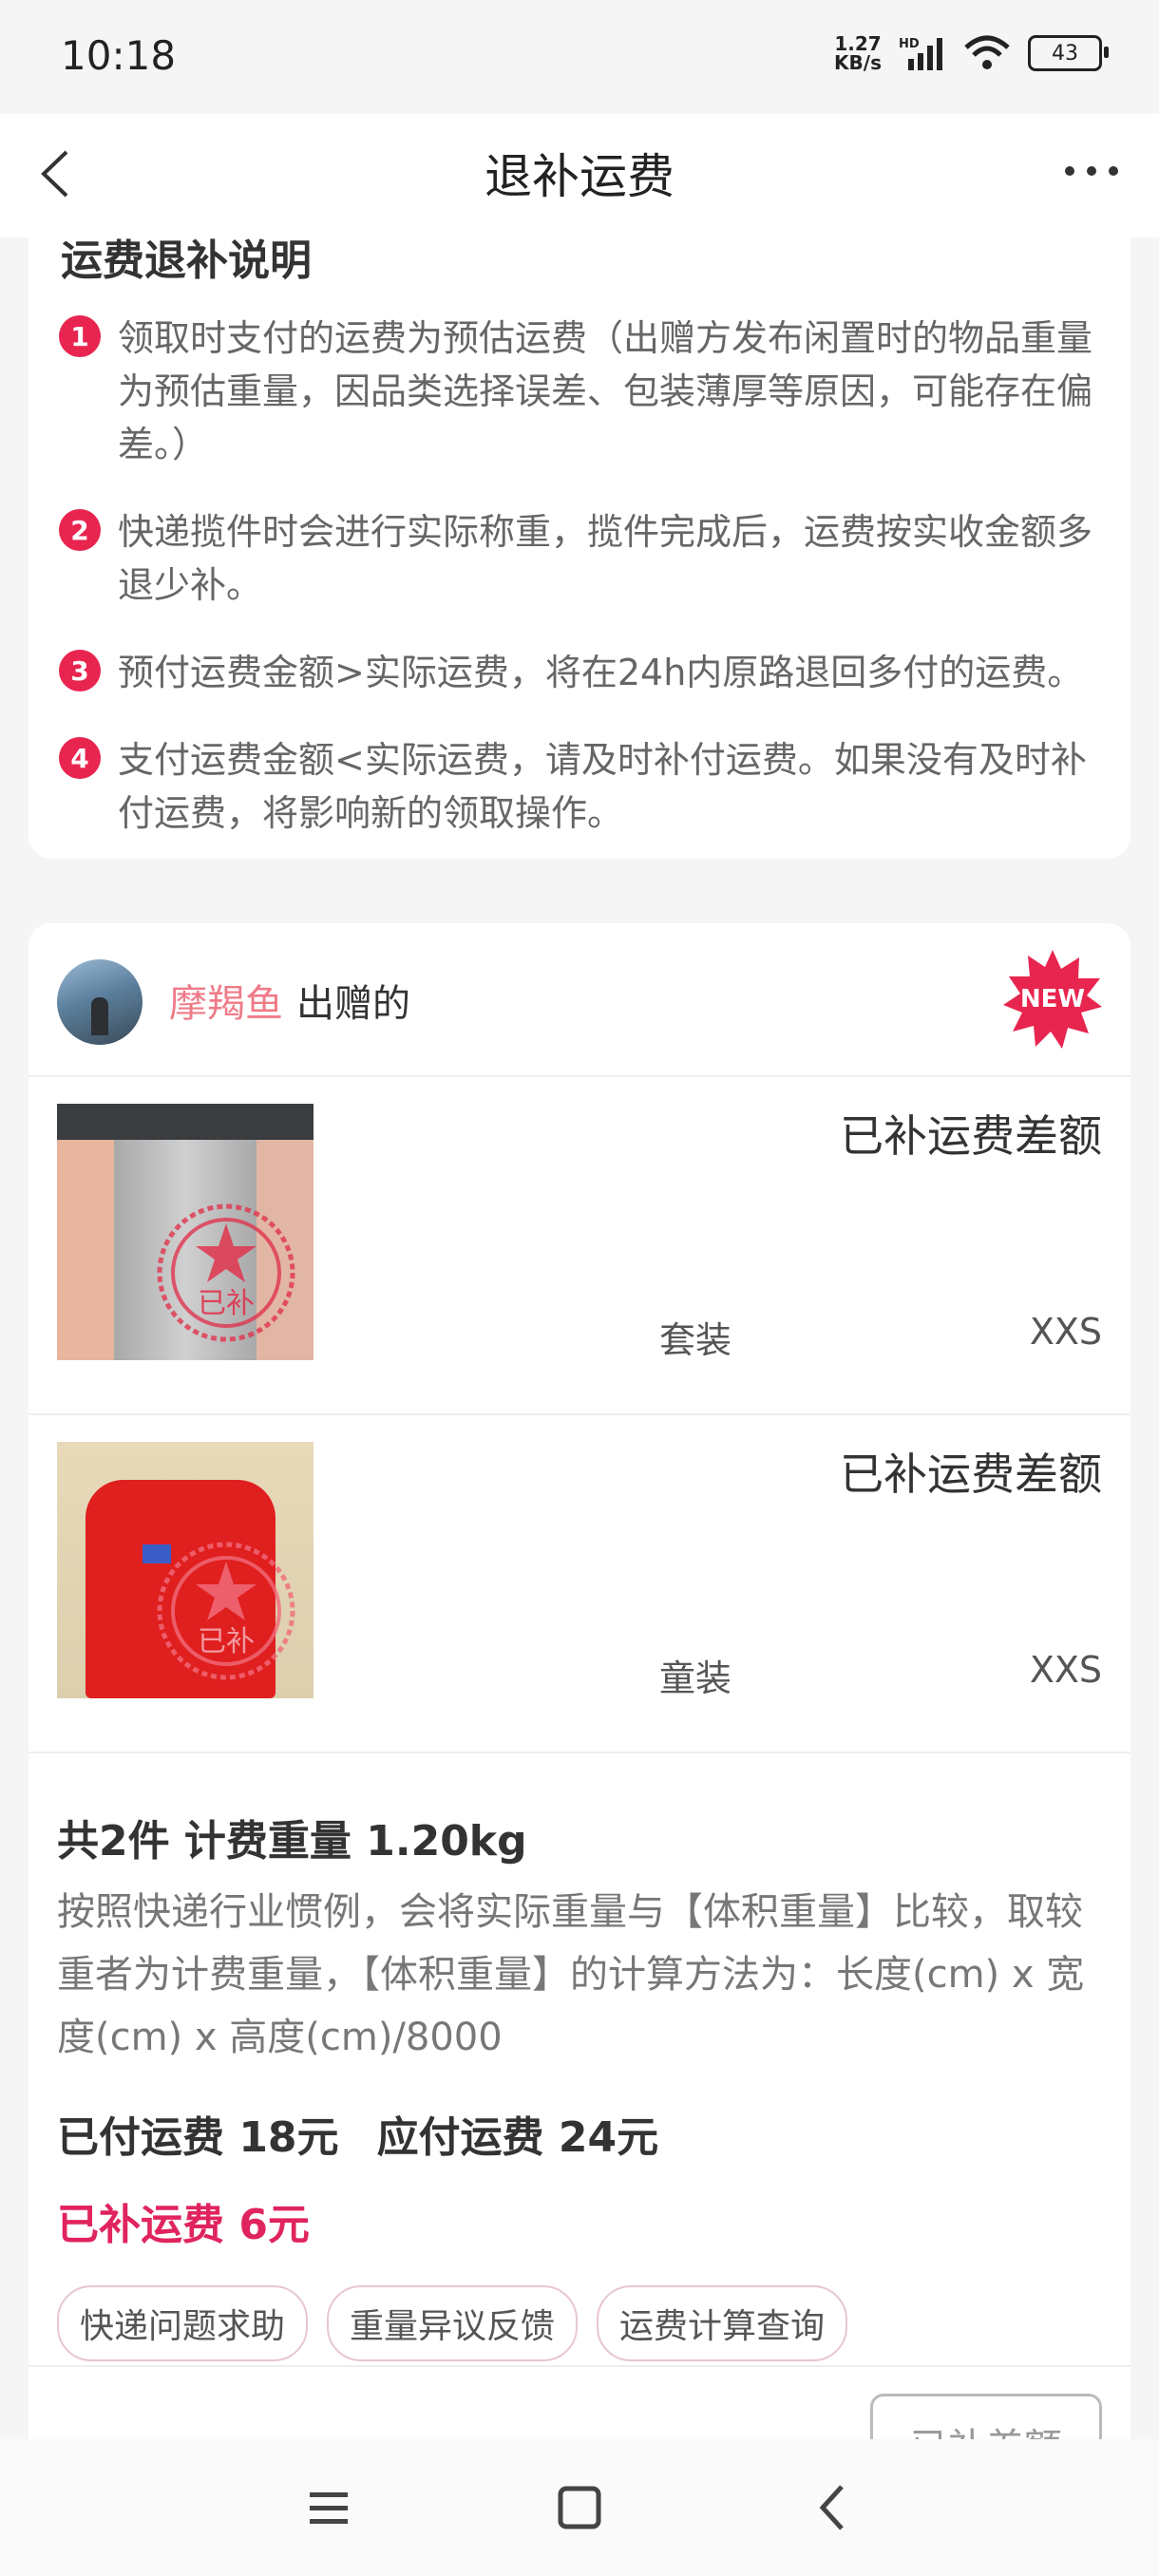 Image resolution: width=1159 pixels, height=2576 pixels. I want to click on chip-weight-dispute: 重量异议反馈, so click(453, 2323).